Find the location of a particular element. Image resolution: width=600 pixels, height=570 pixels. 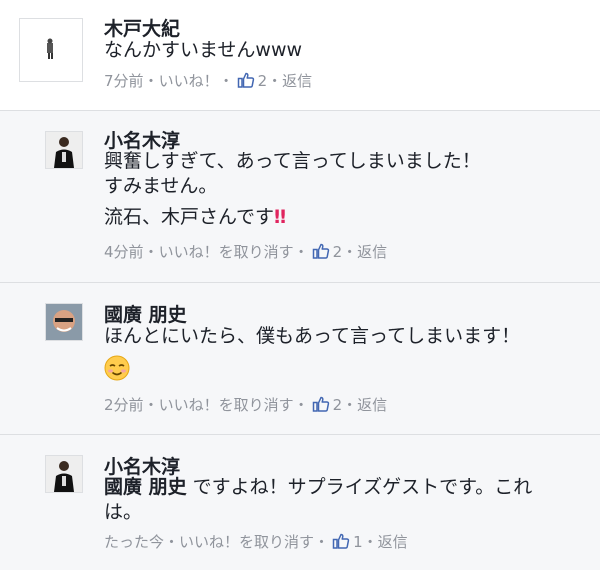

comment-meta: たった今・いいね！を取り消す・ 1・返信 is located at coordinates (256, 542).